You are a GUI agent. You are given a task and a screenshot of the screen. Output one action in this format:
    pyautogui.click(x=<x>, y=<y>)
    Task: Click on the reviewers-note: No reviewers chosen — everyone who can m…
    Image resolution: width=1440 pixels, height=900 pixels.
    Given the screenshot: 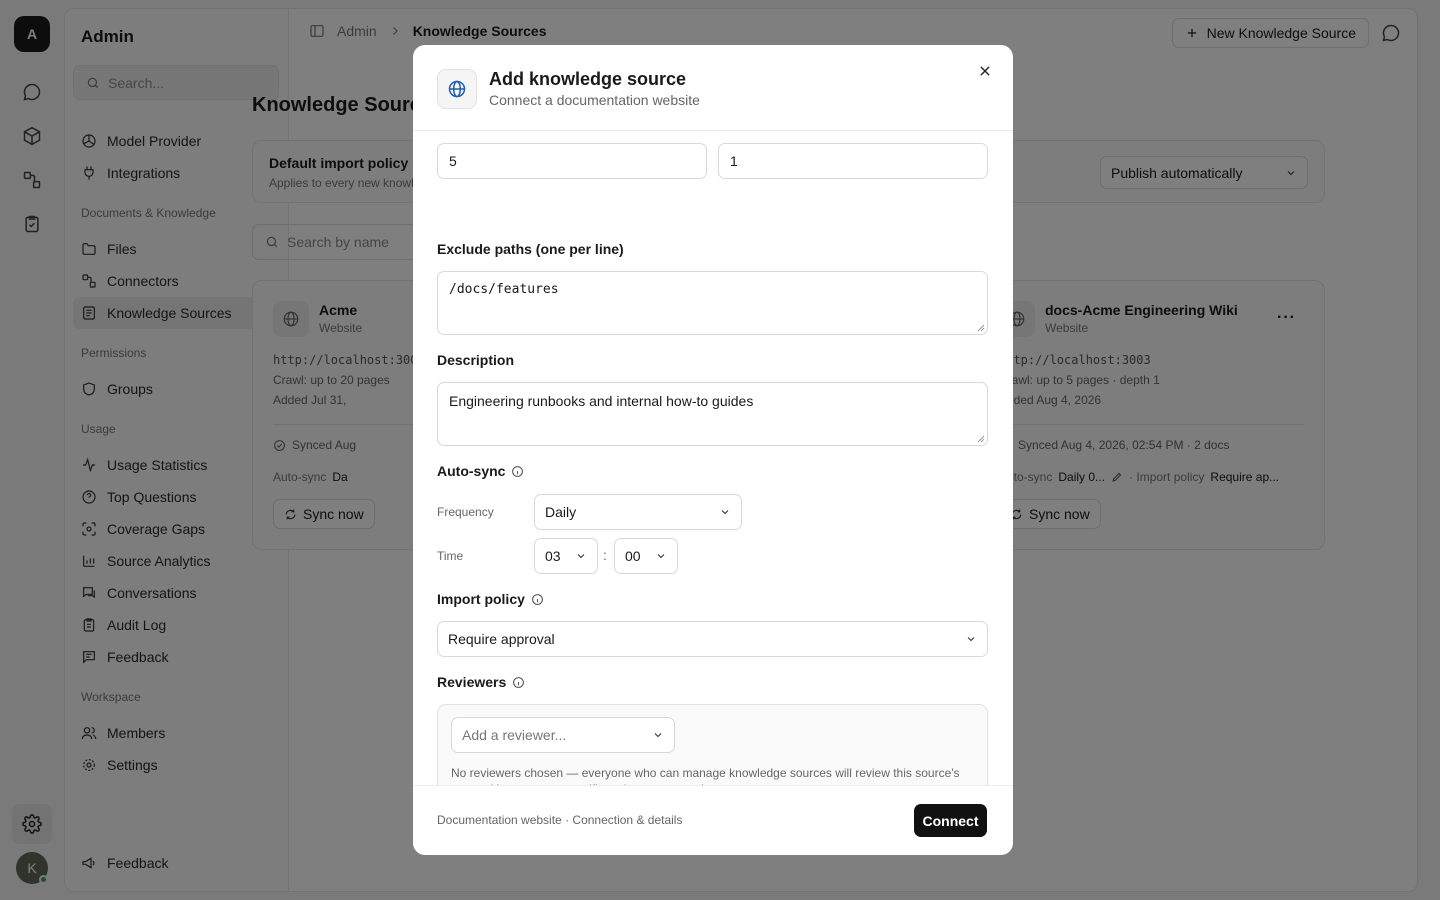 What is the action you would take?
    pyautogui.click(x=705, y=775)
    